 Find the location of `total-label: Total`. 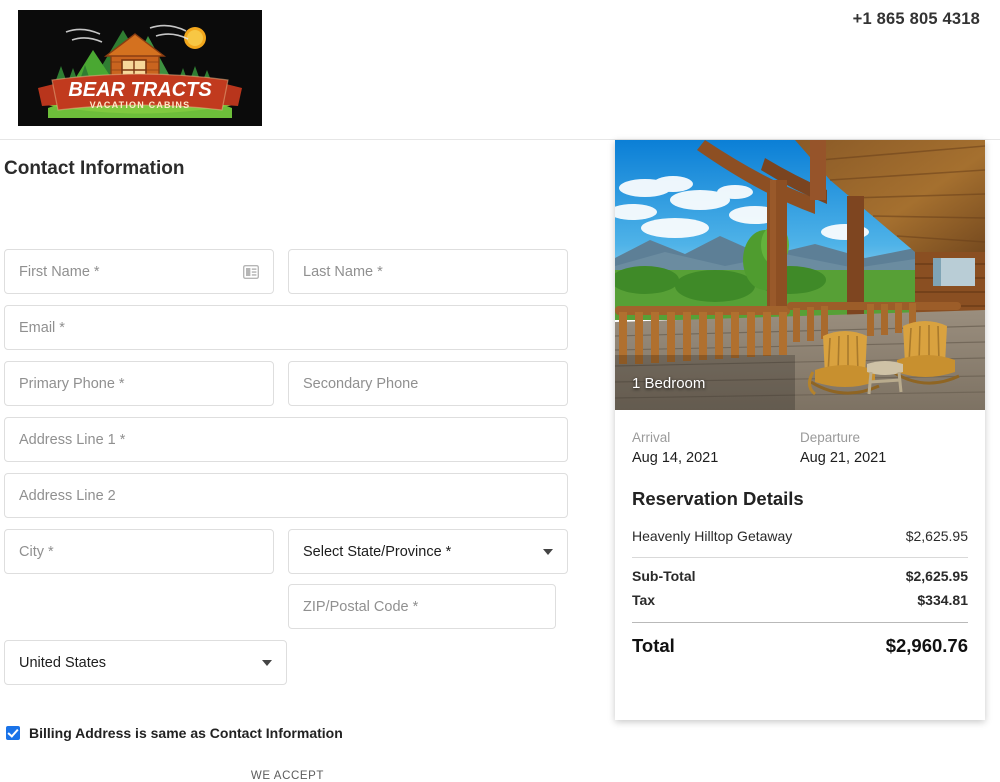

total-label: Total is located at coordinates (653, 645).